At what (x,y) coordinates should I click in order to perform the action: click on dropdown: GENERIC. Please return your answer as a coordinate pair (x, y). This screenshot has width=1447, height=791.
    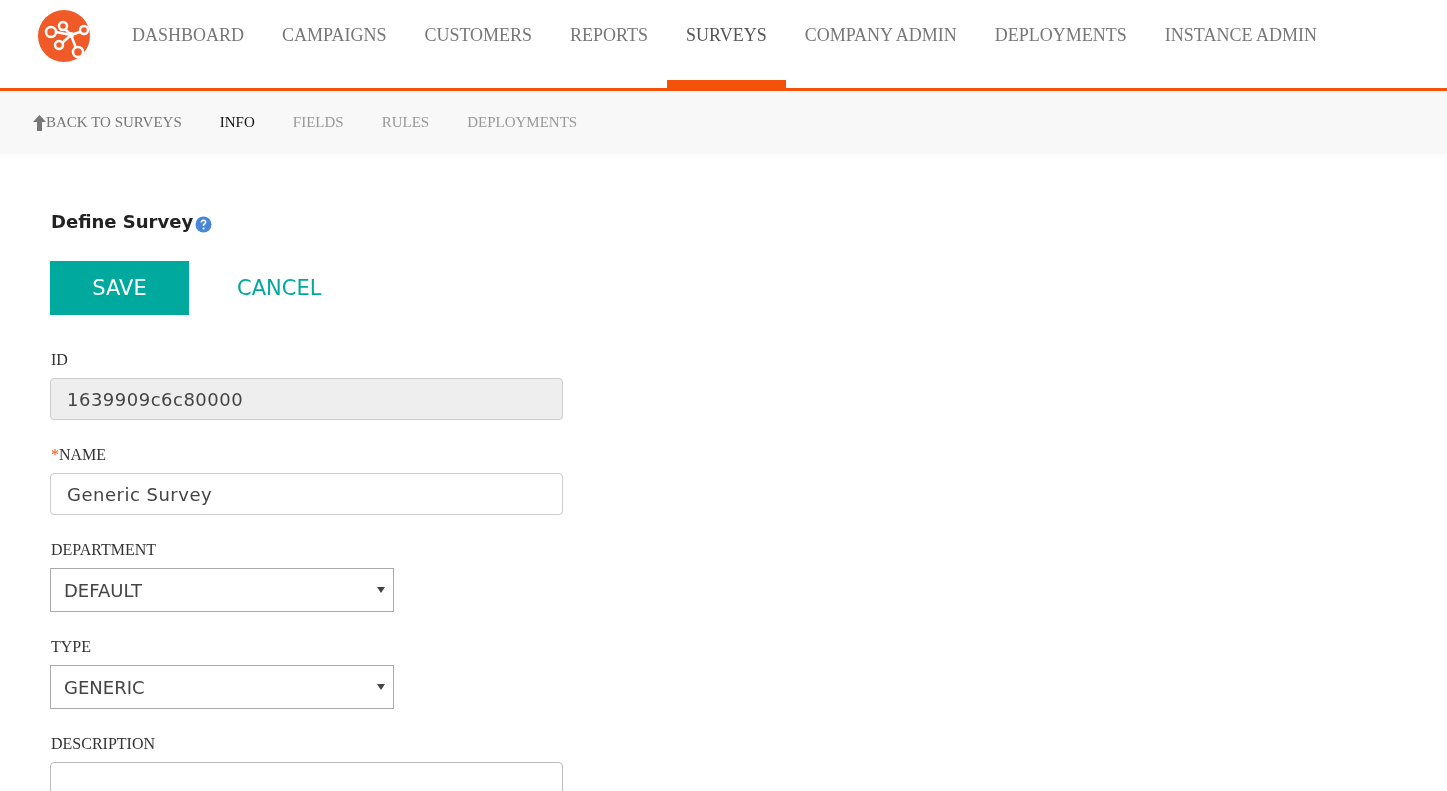
    Looking at the image, I should click on (222, 687).